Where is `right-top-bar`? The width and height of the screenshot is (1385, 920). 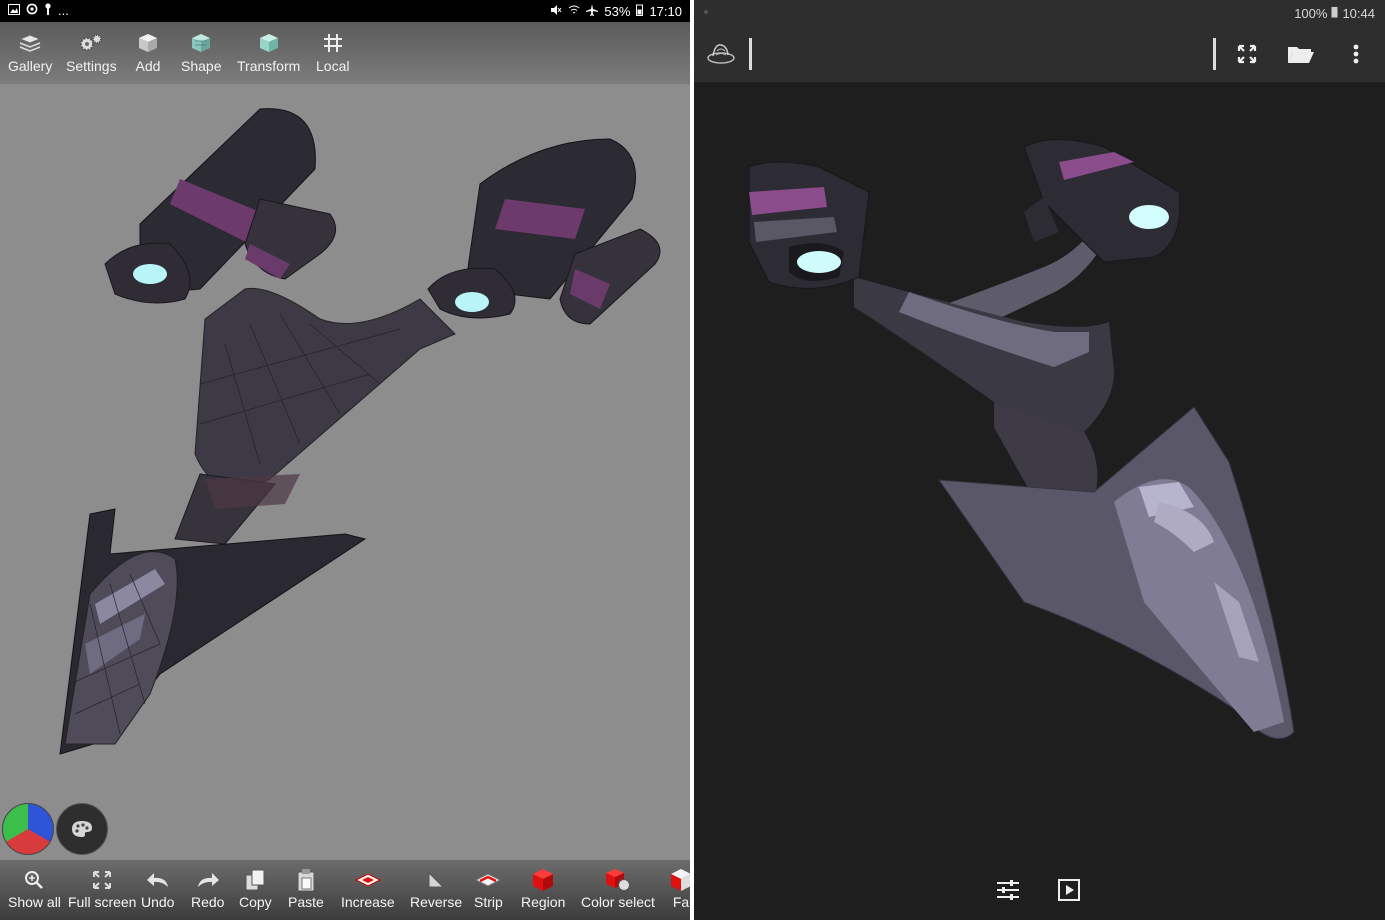
right-top-bar is located at coordinates (1039, 54).